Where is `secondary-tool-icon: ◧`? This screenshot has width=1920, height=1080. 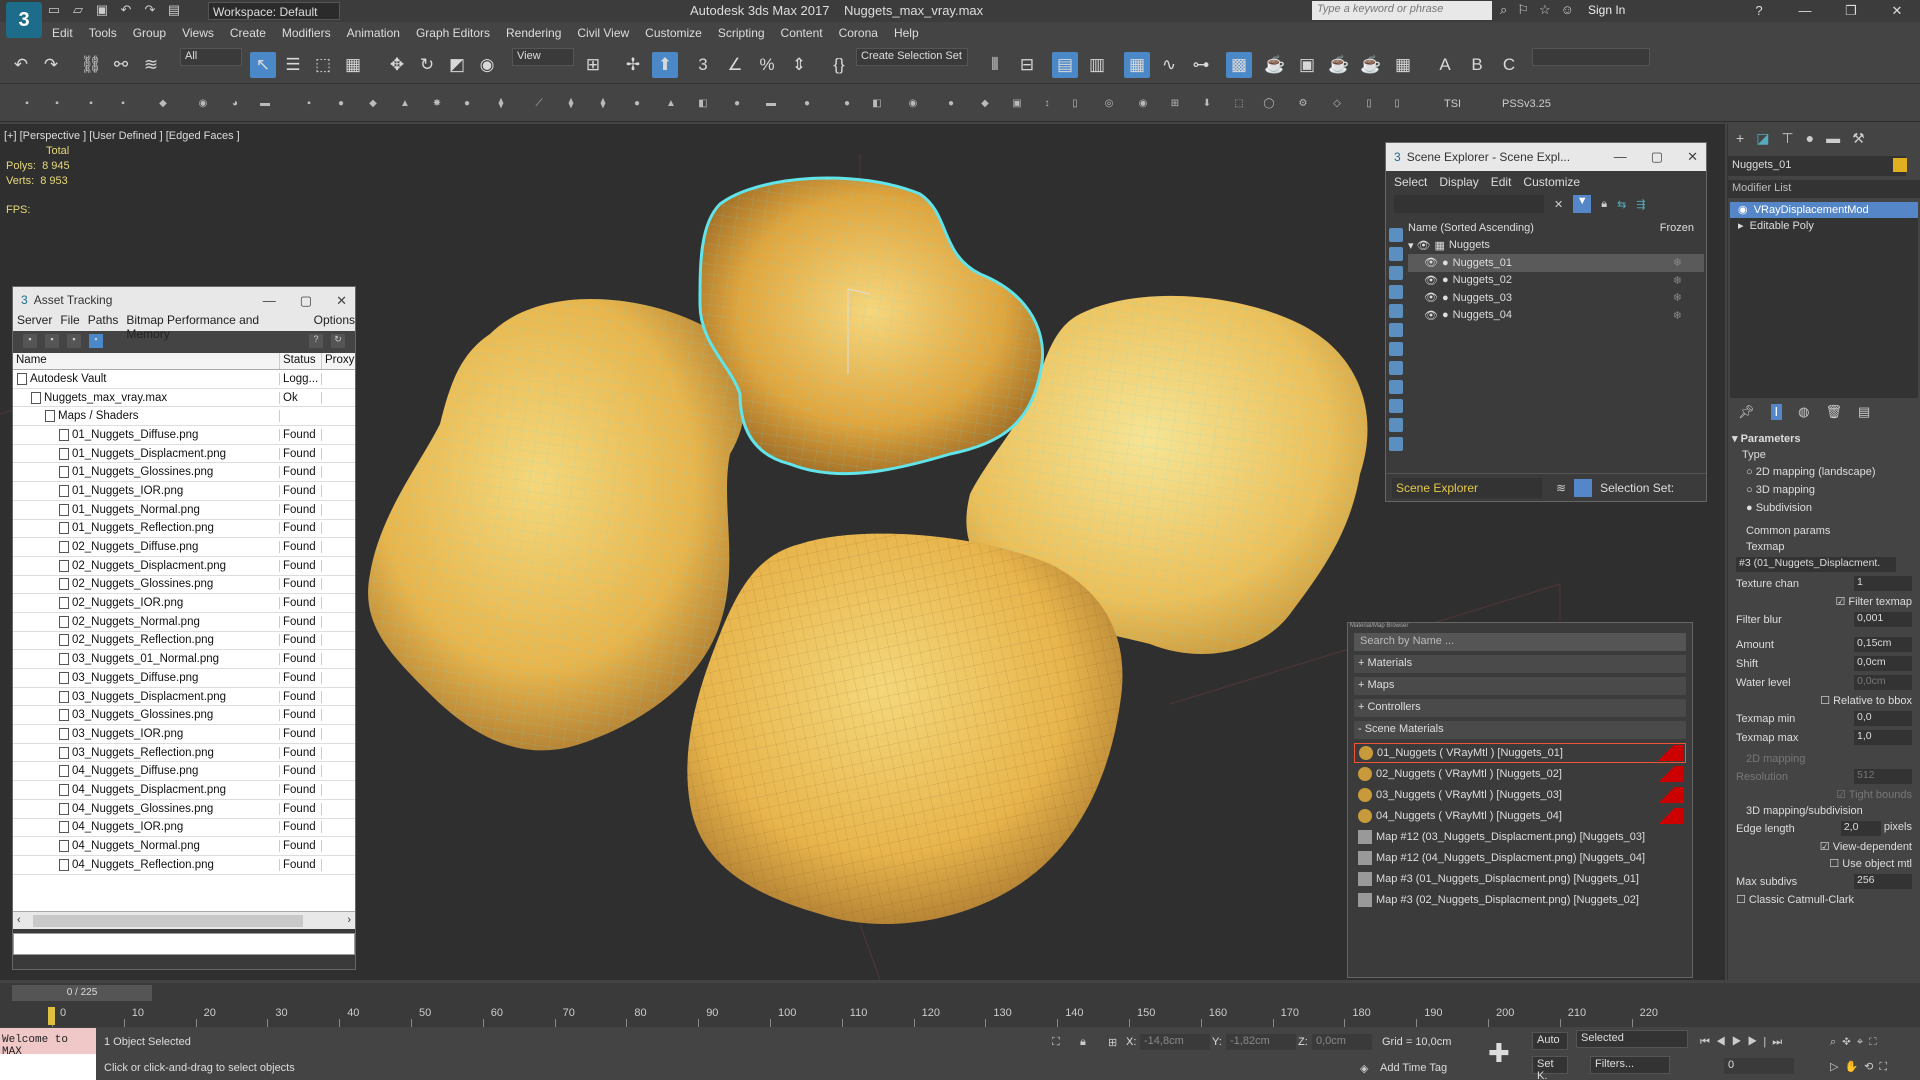
secondary-tool-icon: ◧ is located at coordinates (703, 105).